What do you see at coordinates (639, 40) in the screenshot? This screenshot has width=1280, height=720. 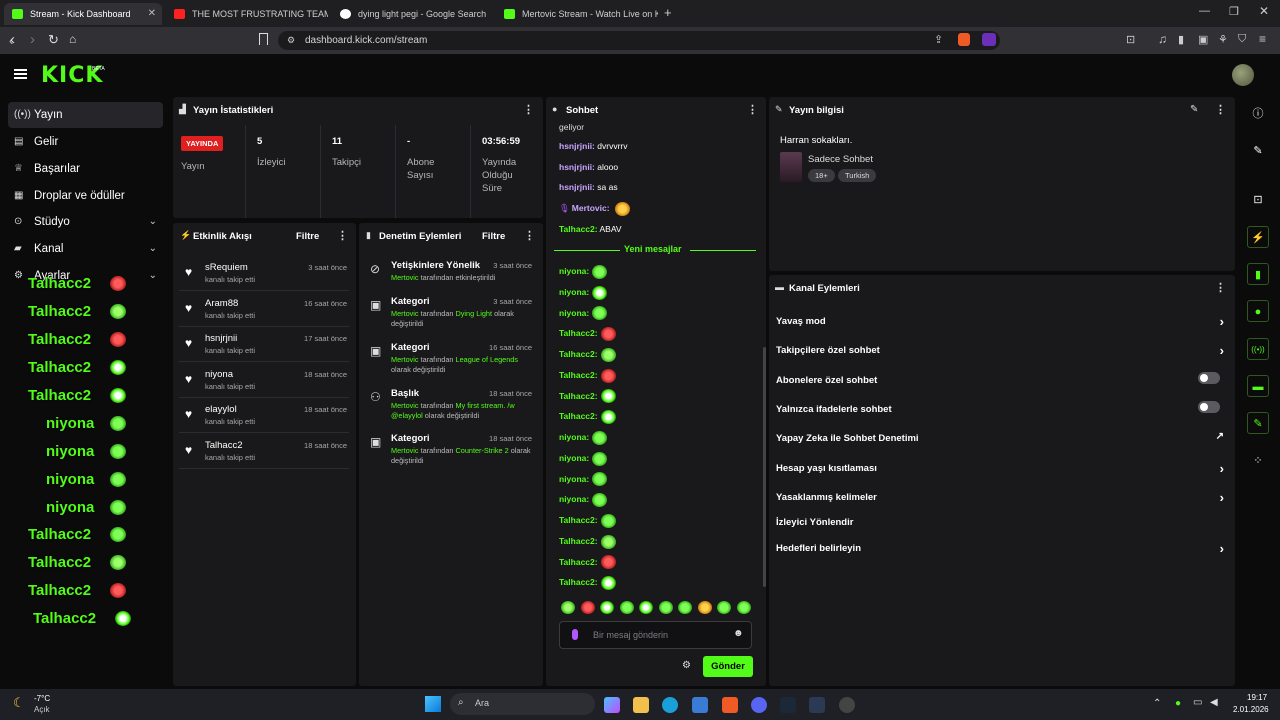 I see `address-bar: dashboard.kick.com/stream` at bounding box center [639, 40].